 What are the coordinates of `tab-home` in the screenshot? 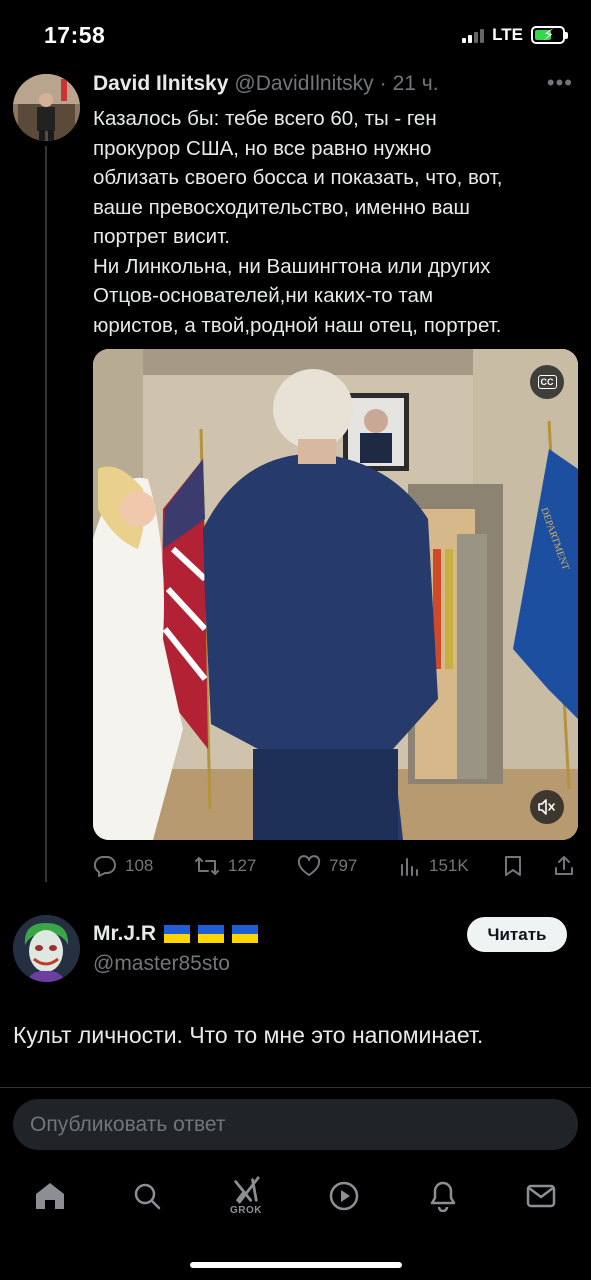 It's located at (50, 1196).